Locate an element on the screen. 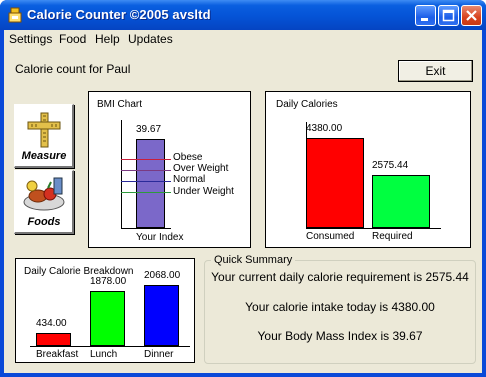 The image size is (486, 377). bmi-band-underweight: Under Weight is located at coordinates (203, 191).